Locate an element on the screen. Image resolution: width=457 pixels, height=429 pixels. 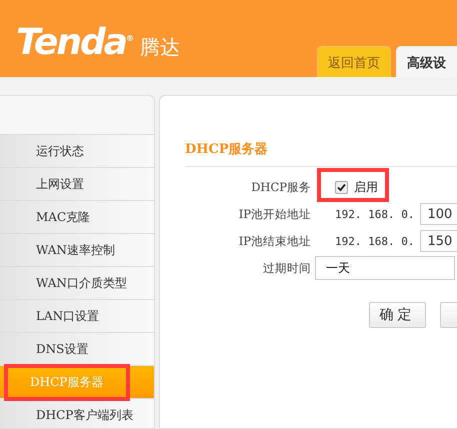
dropdown: 一天 is located at coordinates (385, 268).